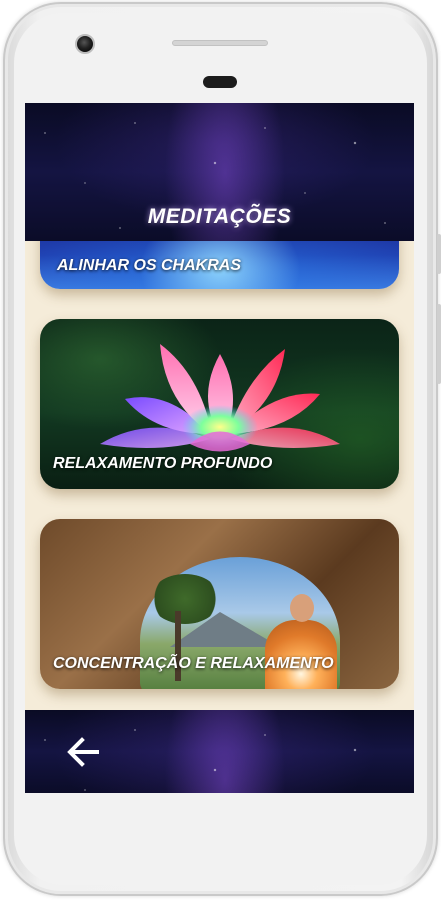 The height and width of the screenshot is (900, 441). What do you see at coordinates (302, 608) in the screenshot?
I see `monk-head` at bounding box center [302, 608].